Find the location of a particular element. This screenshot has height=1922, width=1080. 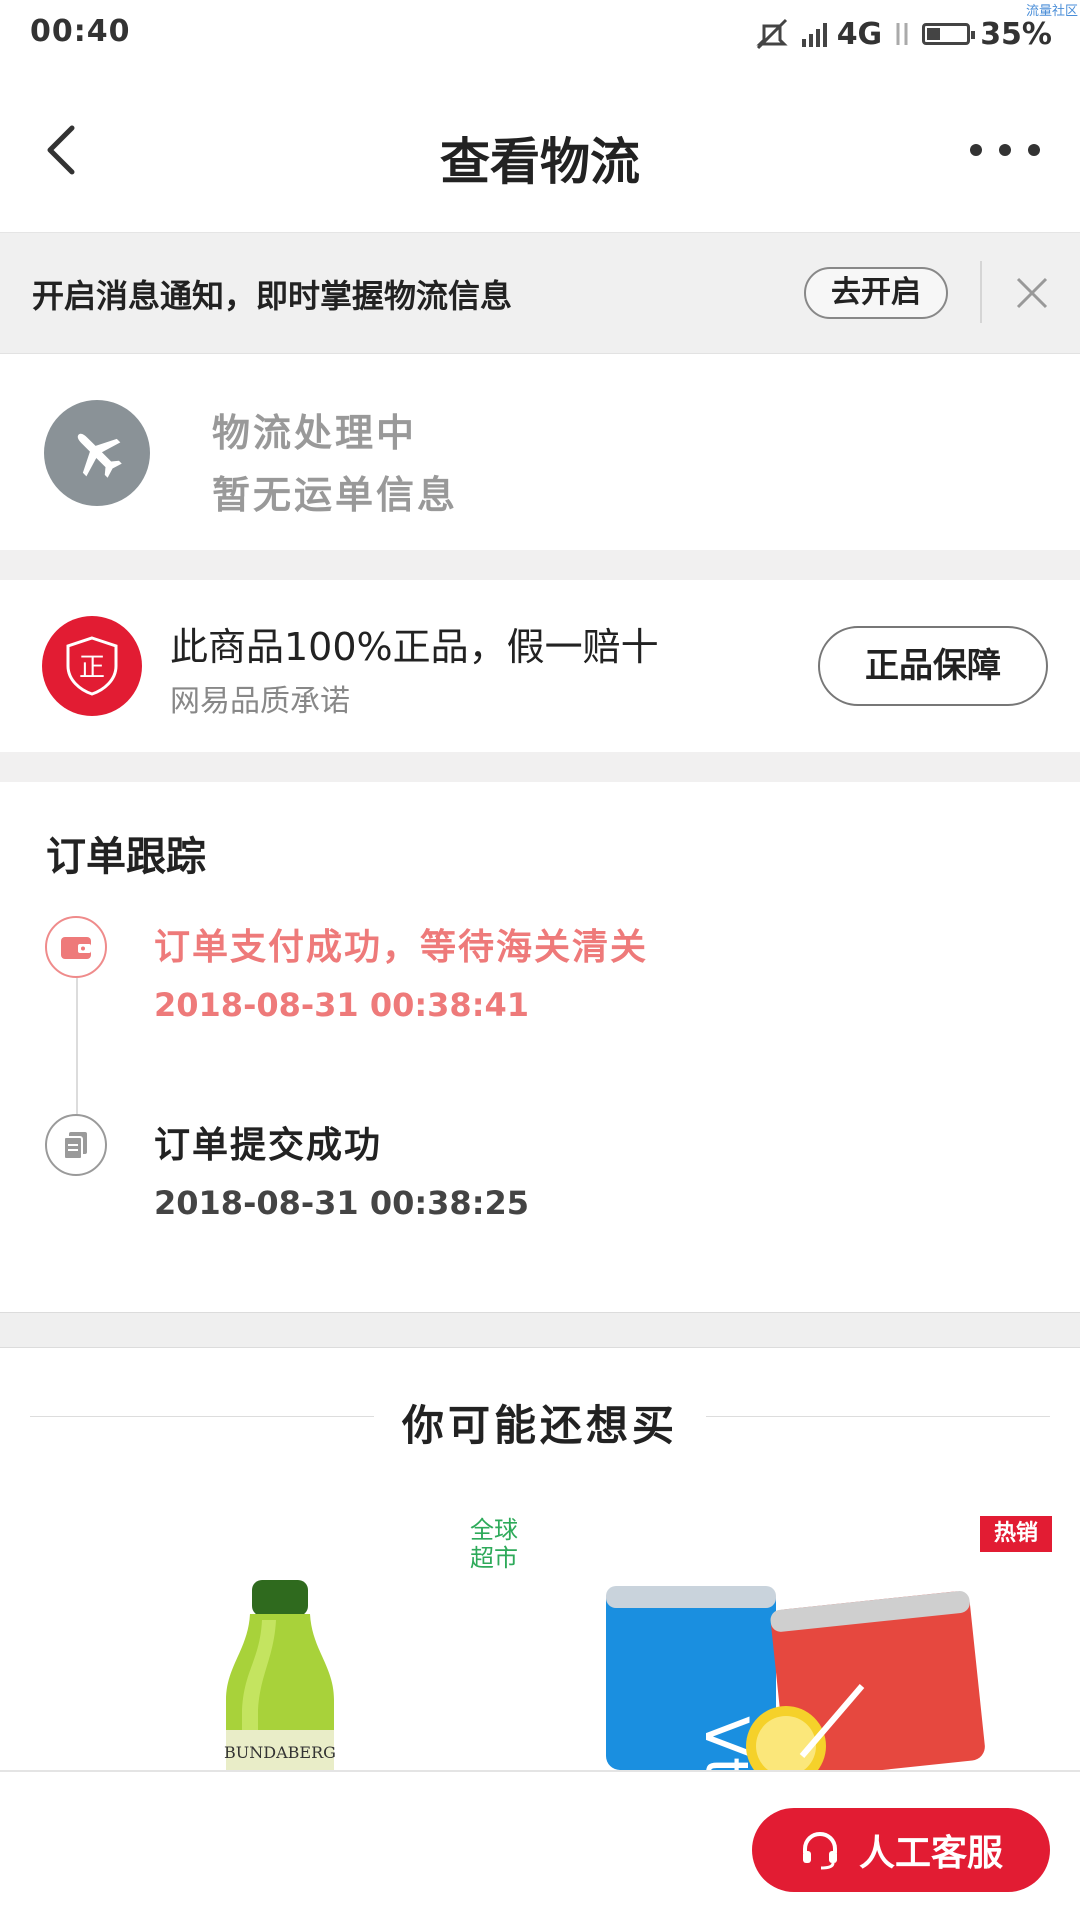

enable-notification-button: 去开启 is located at coordinates (876, 293).